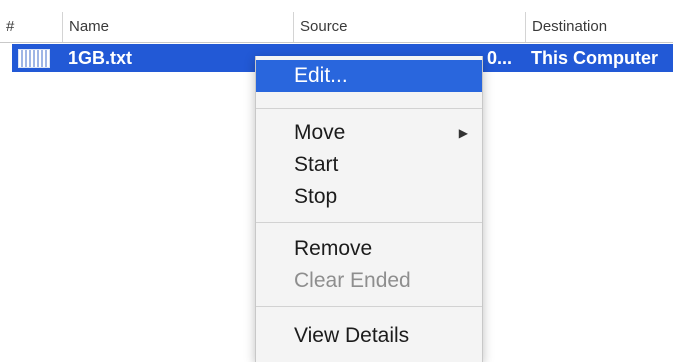  Describe the element at coordinates (369, 165) in the screenshot. I see `menu-item-start: Start` at that location.